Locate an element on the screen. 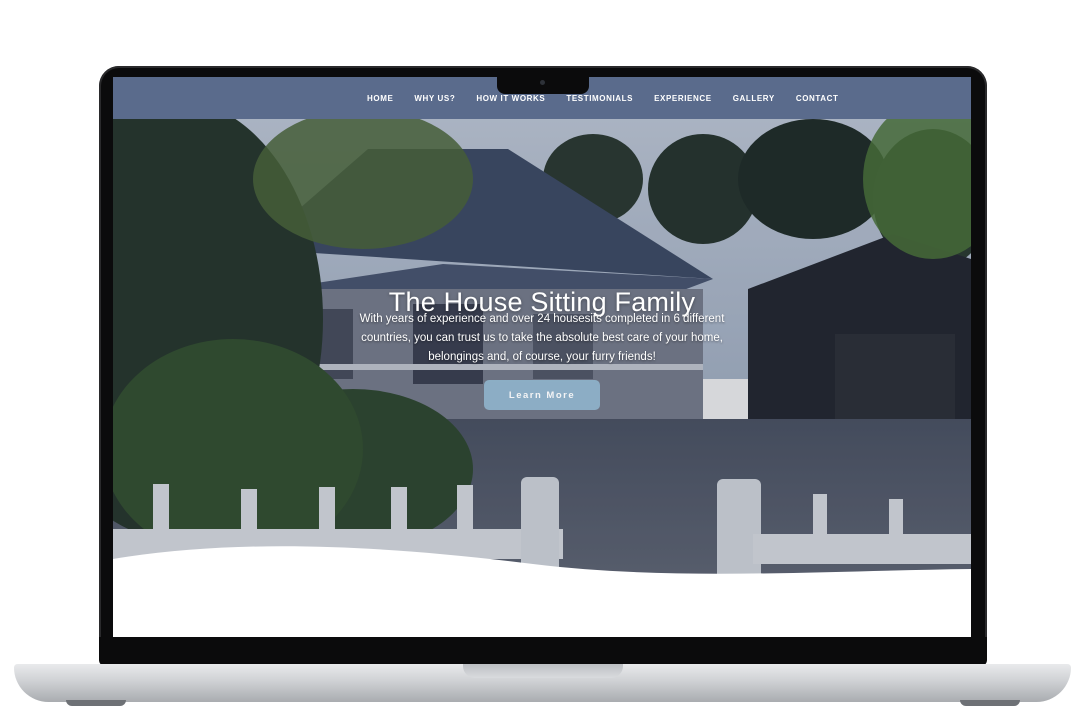 The image size is (1085, 715). laptop-foot-left is located at coordinates (96, 703).